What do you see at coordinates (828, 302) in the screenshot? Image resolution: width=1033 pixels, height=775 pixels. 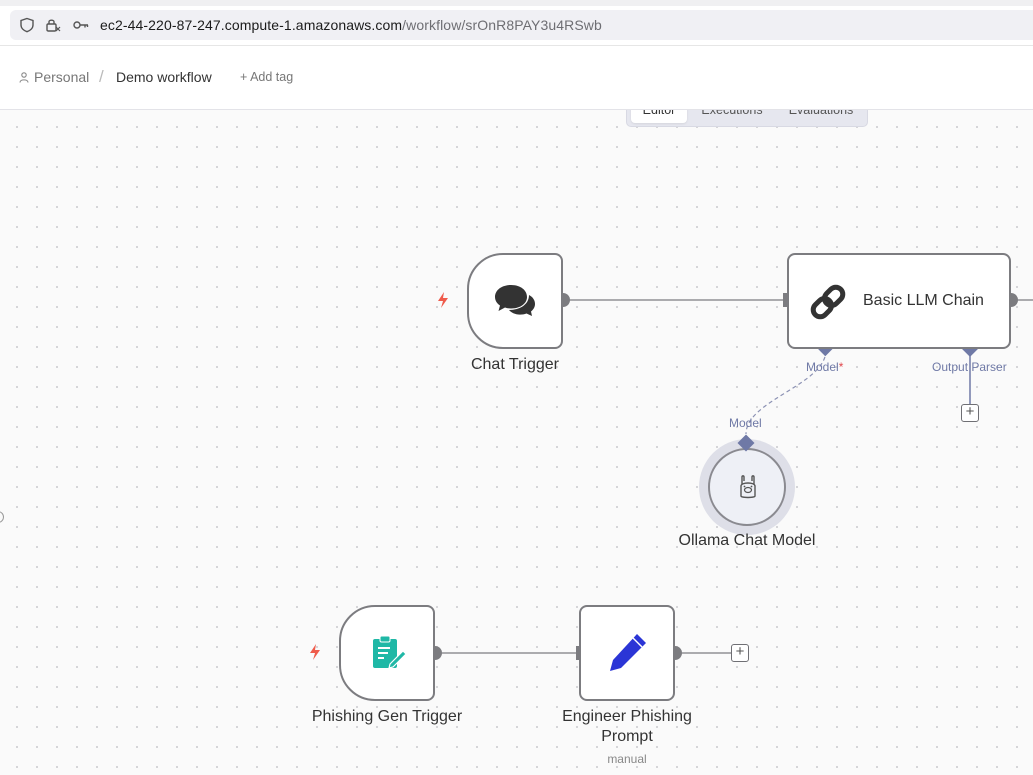 I see `chain-link-icon` at bounding box center [828, 302].